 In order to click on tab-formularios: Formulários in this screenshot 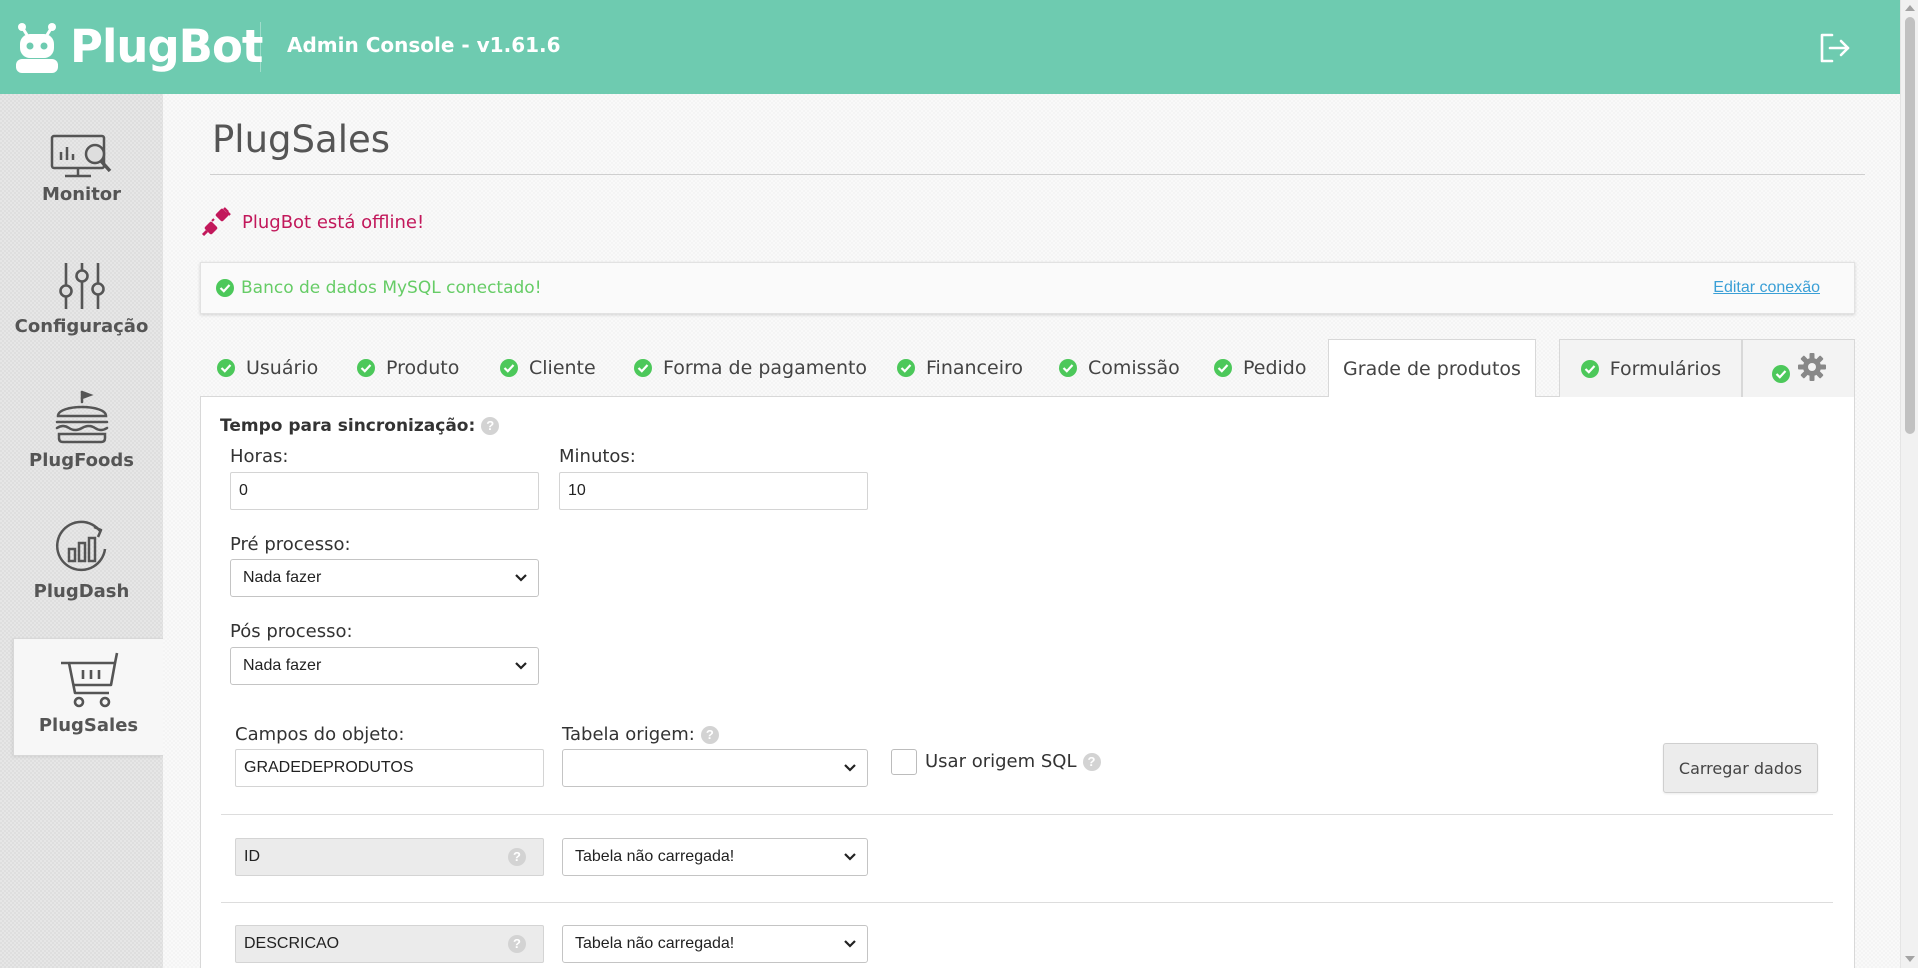, I will do `click(1650, 368)`.